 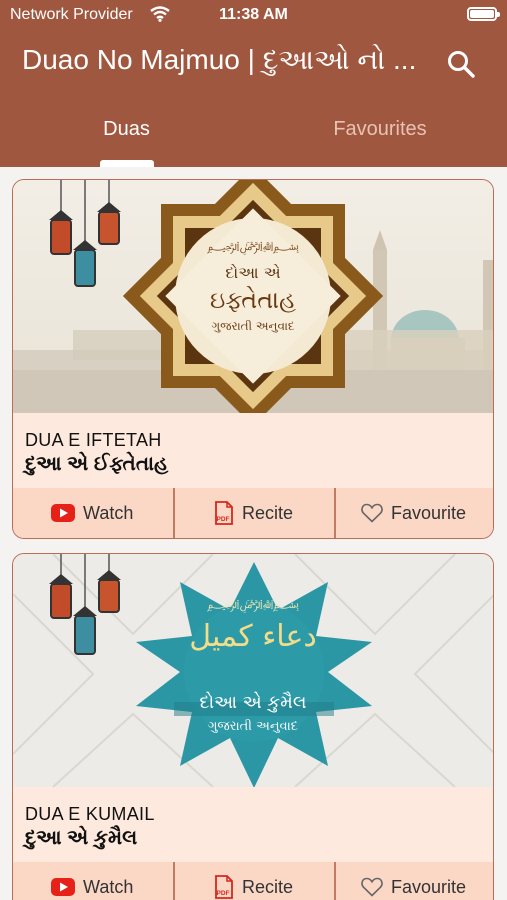 I want to click on status-bar: Network Provider 11:38 AM, so click(x=253, y=15).